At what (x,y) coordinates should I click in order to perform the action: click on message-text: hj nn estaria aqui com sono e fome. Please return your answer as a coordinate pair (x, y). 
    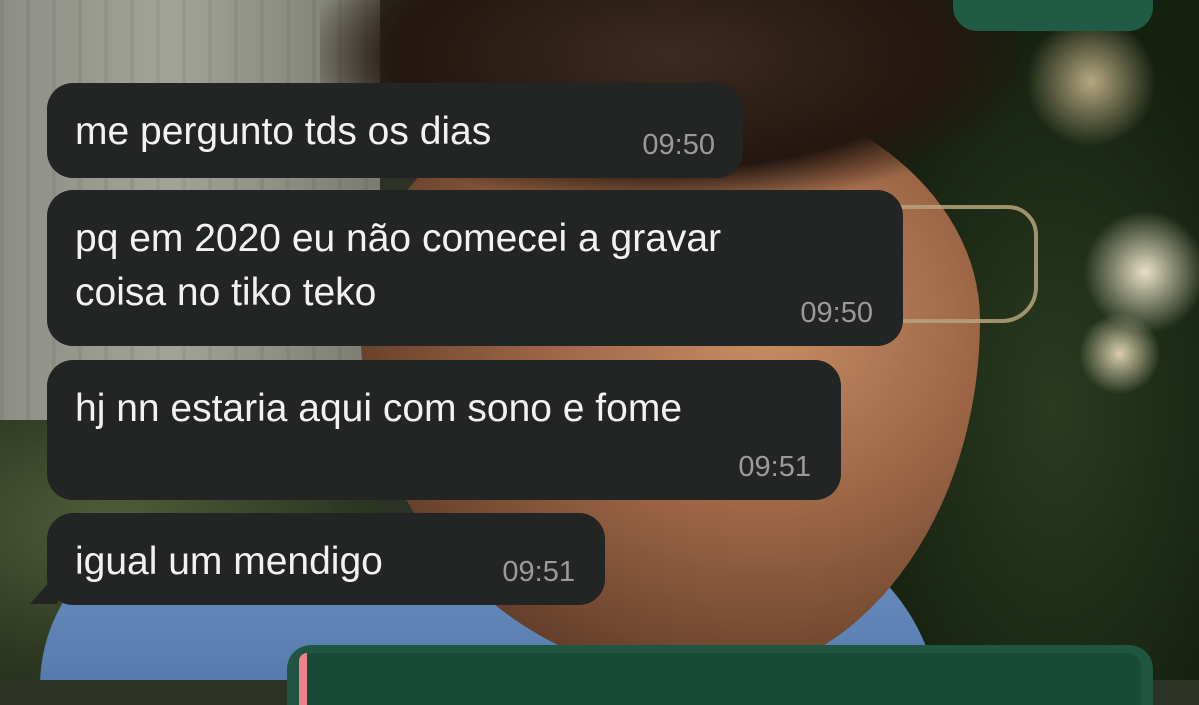
    Looking at the image, I should click on (379, 408).